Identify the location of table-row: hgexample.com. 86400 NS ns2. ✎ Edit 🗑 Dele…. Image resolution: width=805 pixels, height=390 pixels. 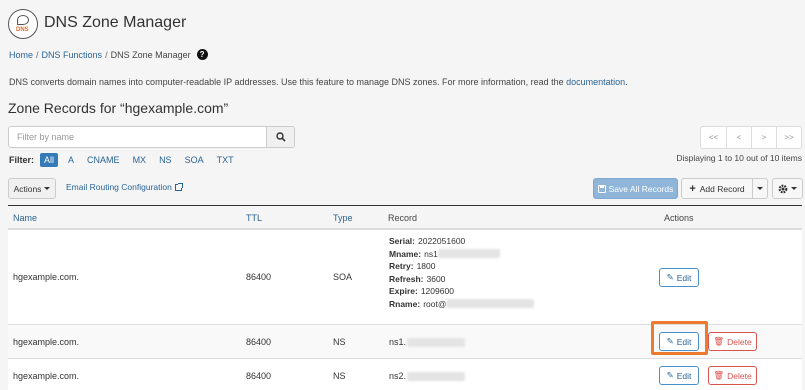
(405, 374).